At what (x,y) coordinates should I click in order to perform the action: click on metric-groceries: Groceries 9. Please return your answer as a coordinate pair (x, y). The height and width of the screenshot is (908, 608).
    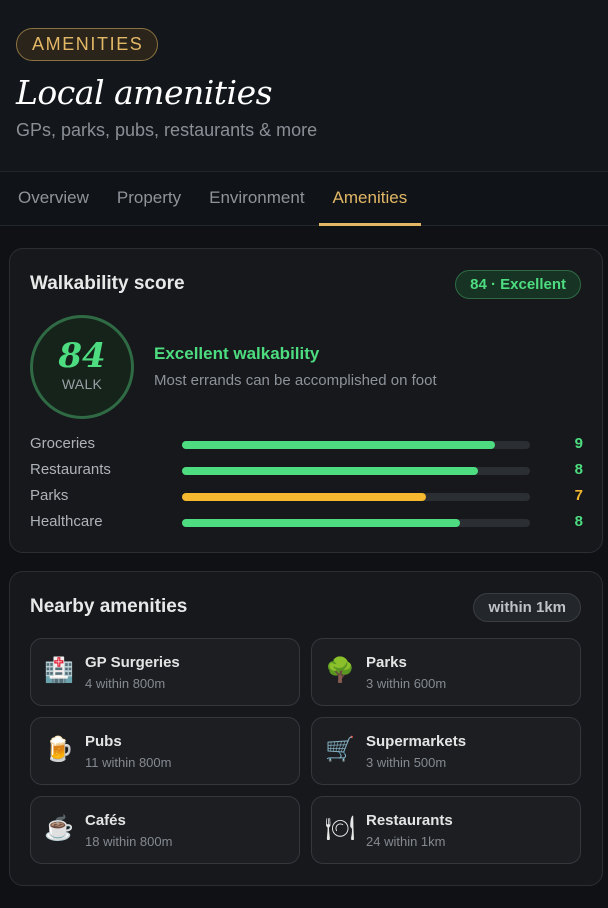
    Looking at the image, I should click on (306, 445).